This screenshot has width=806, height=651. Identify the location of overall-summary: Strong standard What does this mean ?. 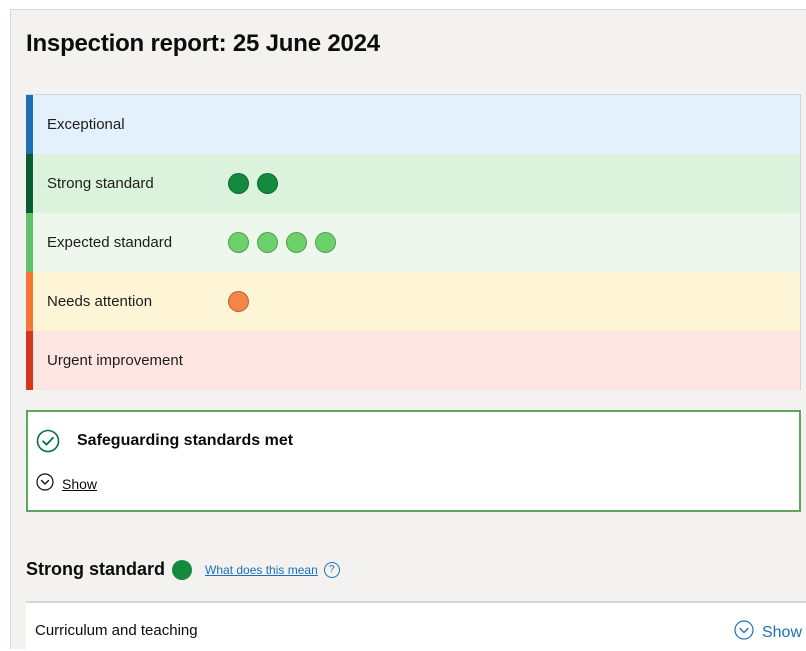
(183, 569).